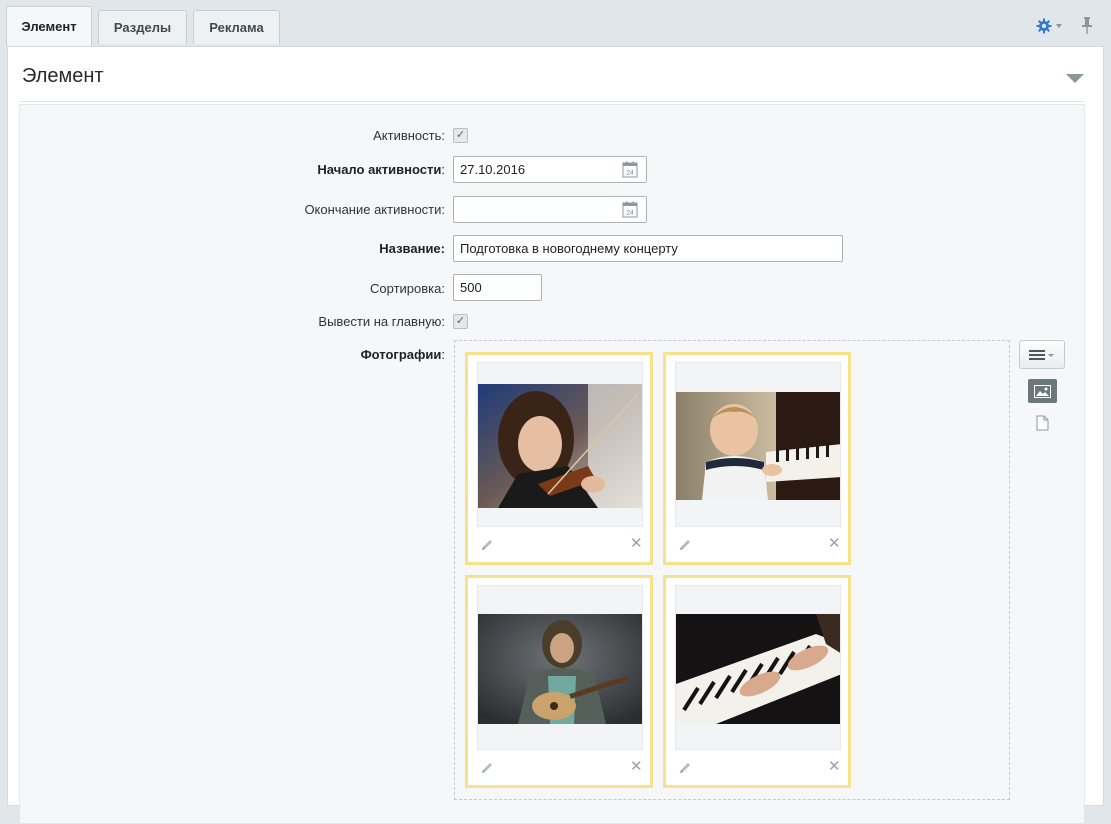 This screenshot has height=824, width=1111. I want to click on main-page-checkbox: ✓, so click(460, 321).